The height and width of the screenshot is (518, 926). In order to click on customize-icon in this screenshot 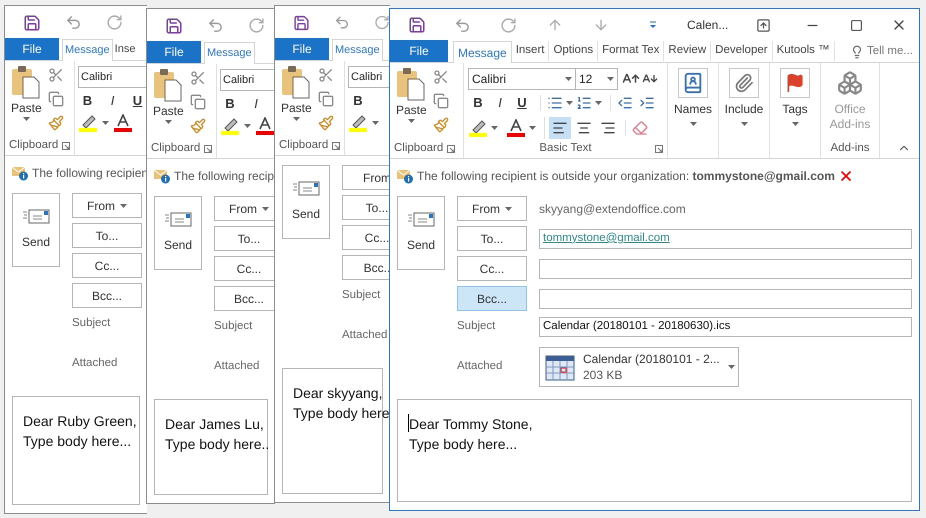, I will do `click(653, 25)`.